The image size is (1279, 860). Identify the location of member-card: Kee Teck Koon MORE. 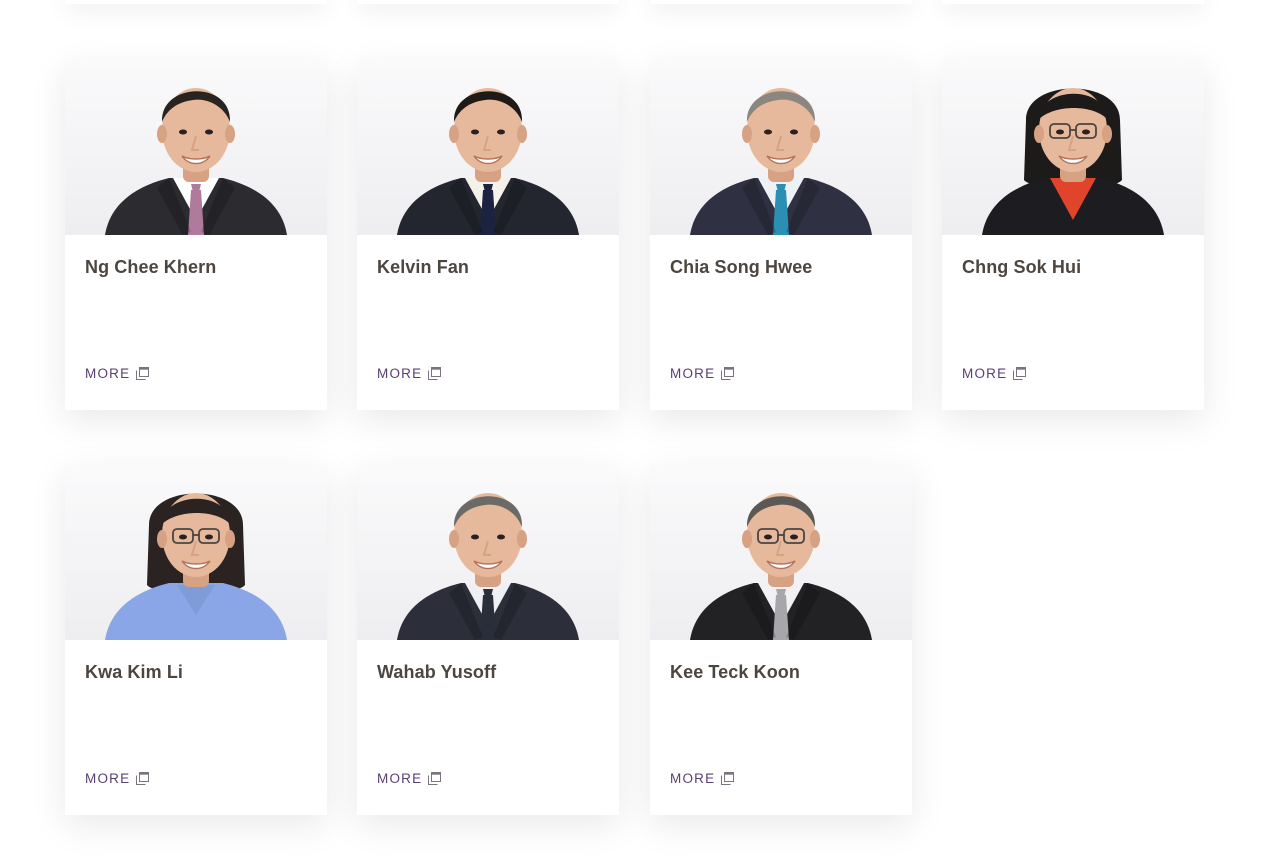
(781, 640).